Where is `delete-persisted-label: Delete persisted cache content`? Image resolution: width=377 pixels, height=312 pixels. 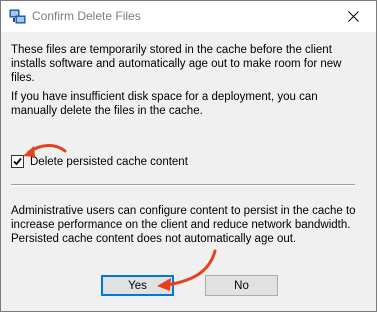 delete-persisted-label: Delete persisted cache content is located at coordinates (109, 162).